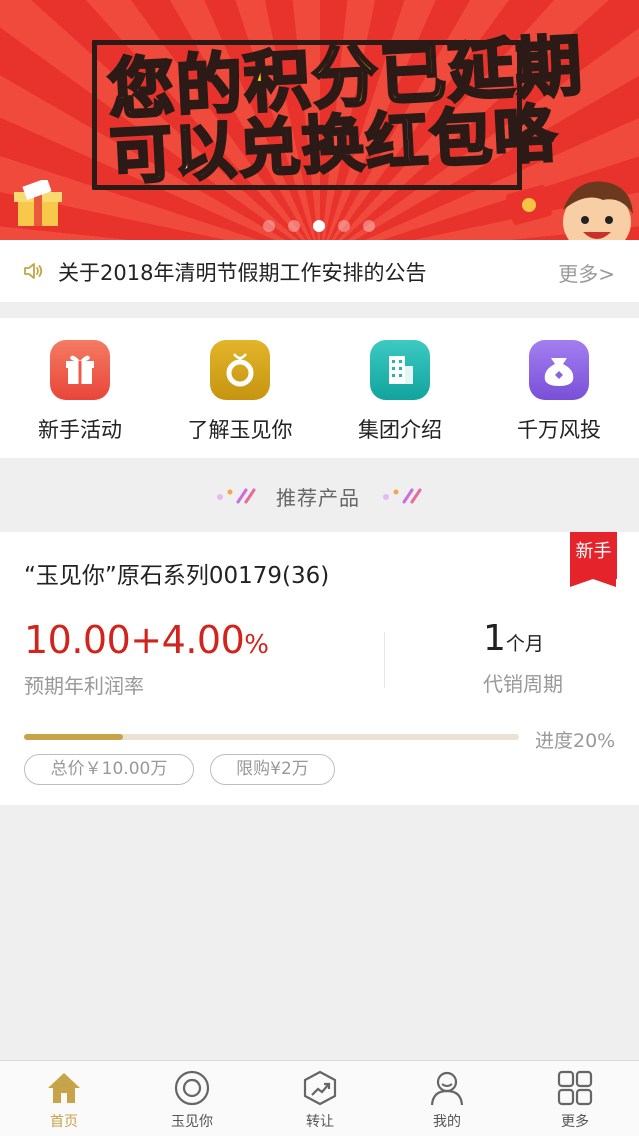  I want to click on product-title: “玉见你”原石系列00179(36), so click(177, 576).